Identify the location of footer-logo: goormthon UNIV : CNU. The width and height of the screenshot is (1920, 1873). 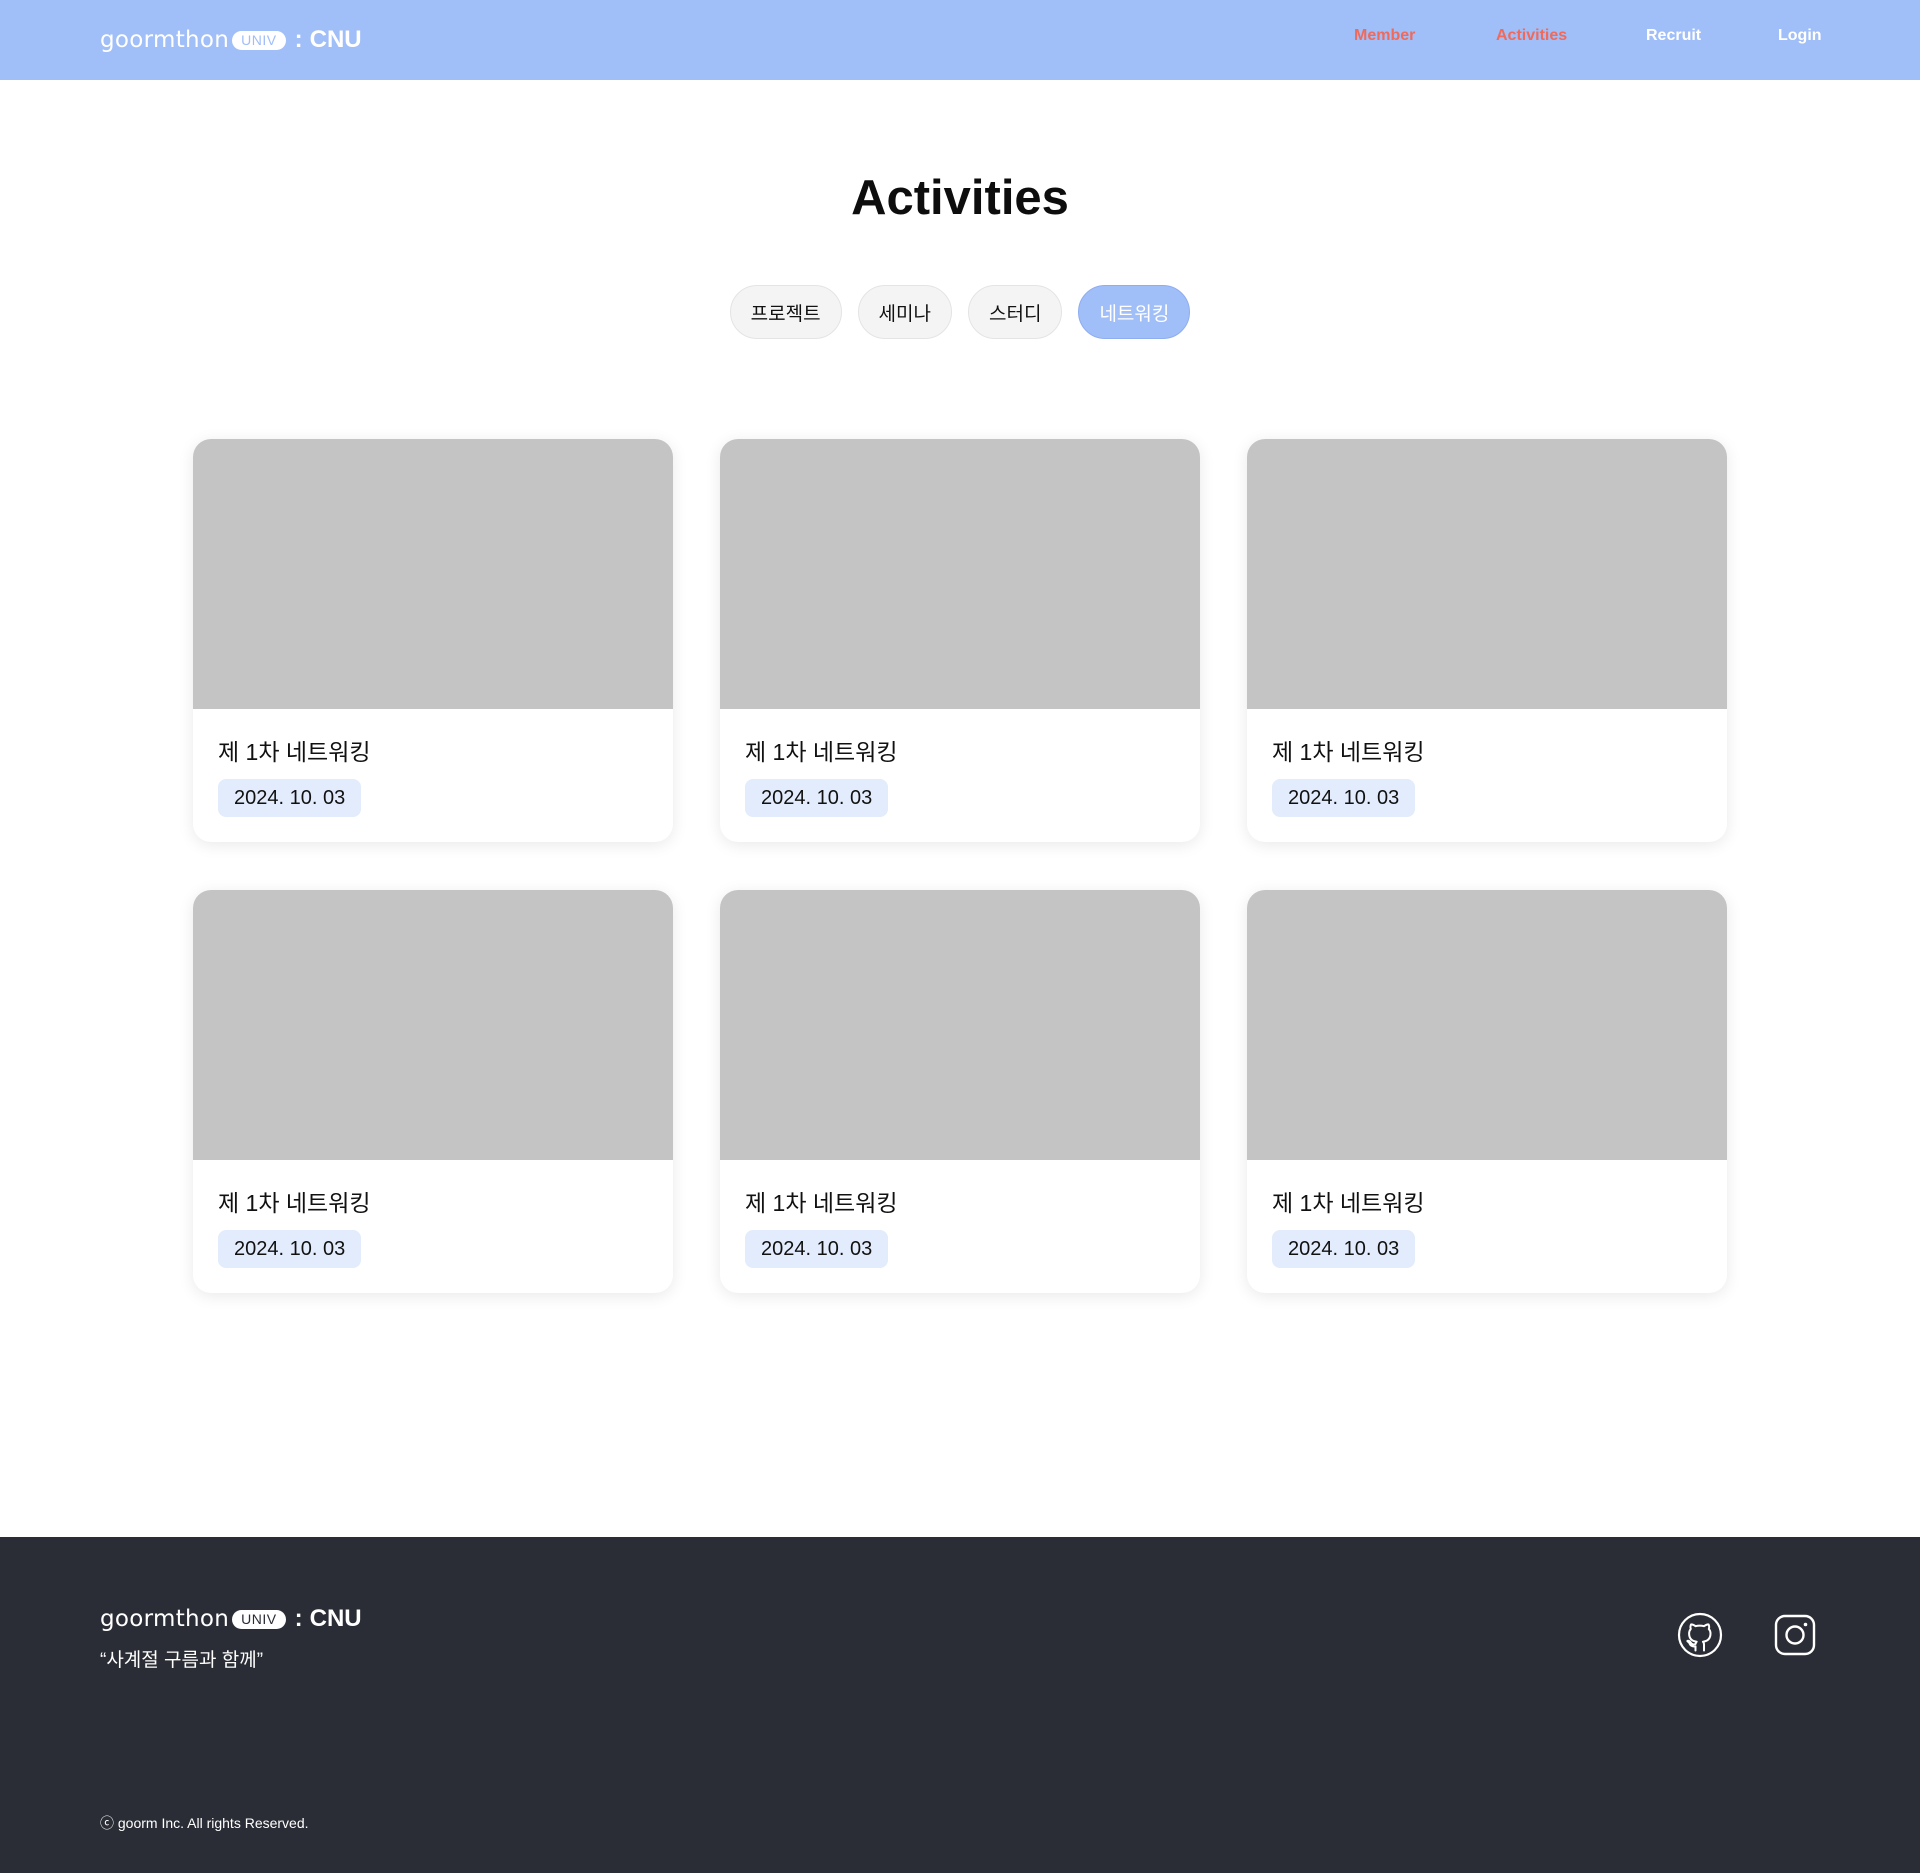
(231, 1619).